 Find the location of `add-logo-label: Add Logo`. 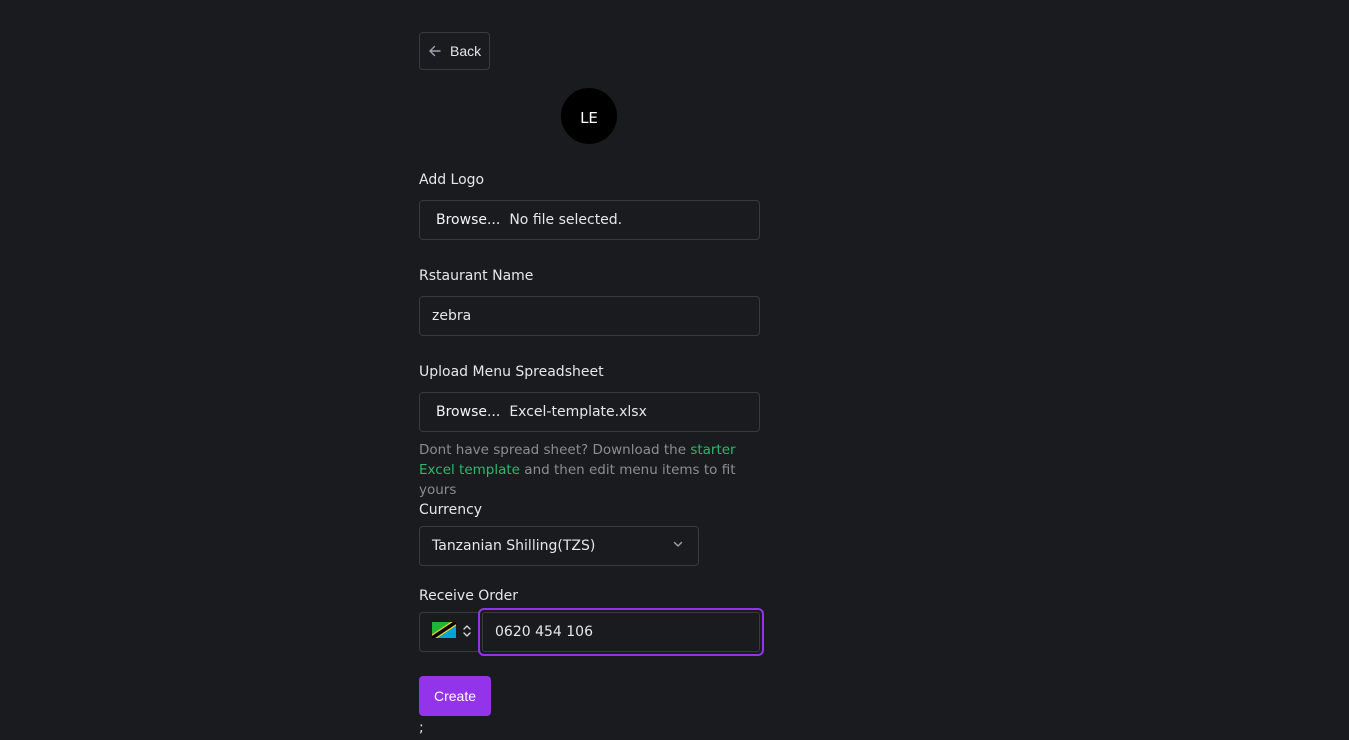

add-logo-label: Add Logo is located at coordinates (452, 180).